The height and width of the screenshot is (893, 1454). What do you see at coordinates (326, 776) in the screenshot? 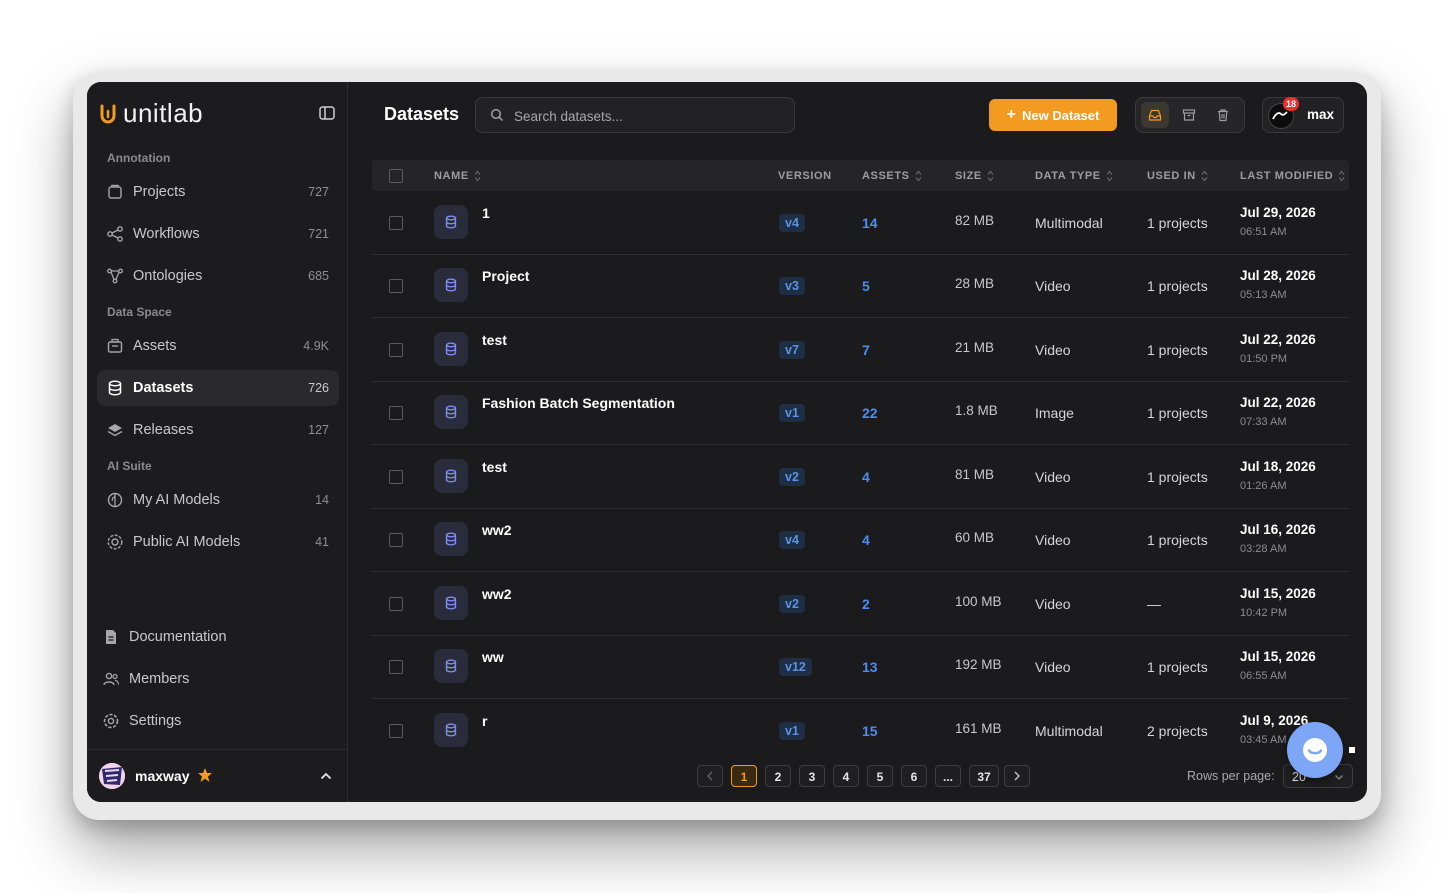
I see `chevron-up-icon` at bounding box center [326, 776].